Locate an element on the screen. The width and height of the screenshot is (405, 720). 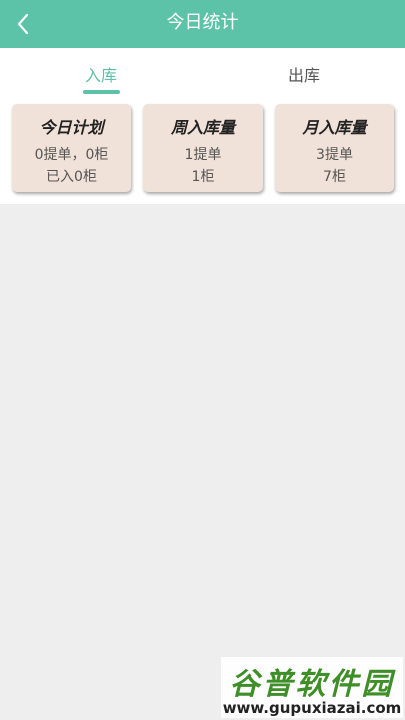
page-title: 今日统计 is located at coordinates (202, 22).